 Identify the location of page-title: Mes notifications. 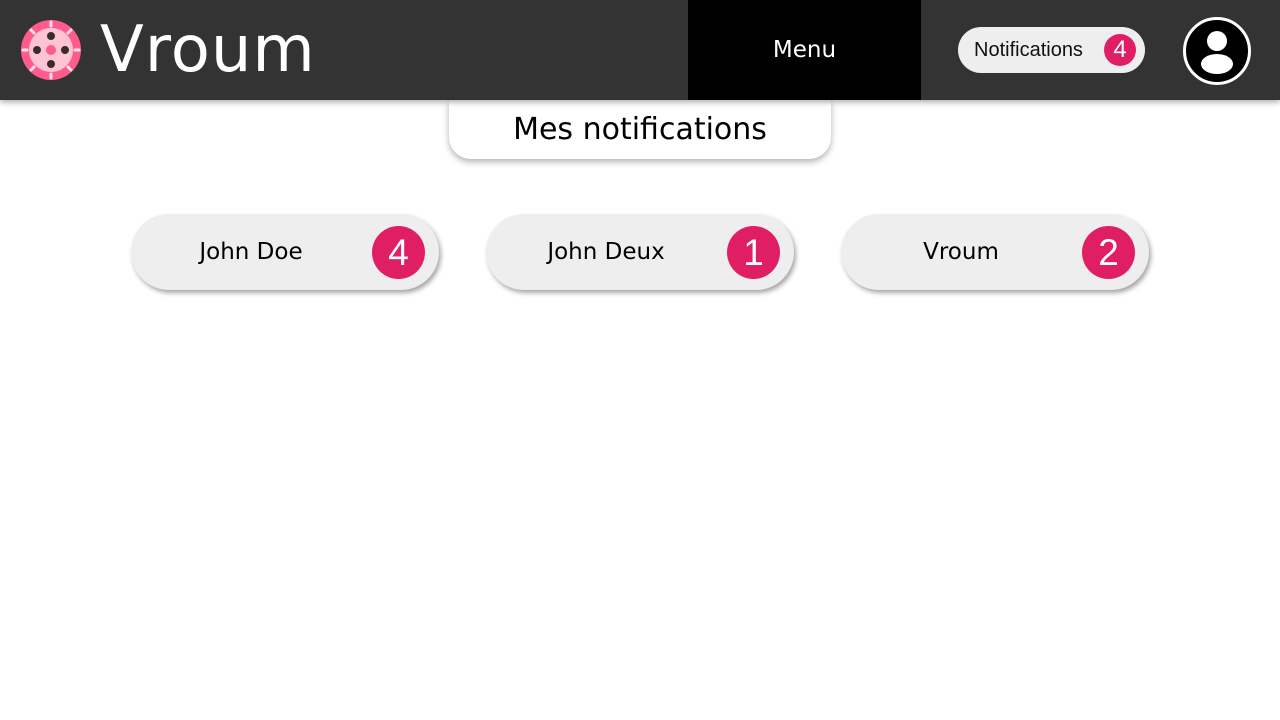
(640, 129).